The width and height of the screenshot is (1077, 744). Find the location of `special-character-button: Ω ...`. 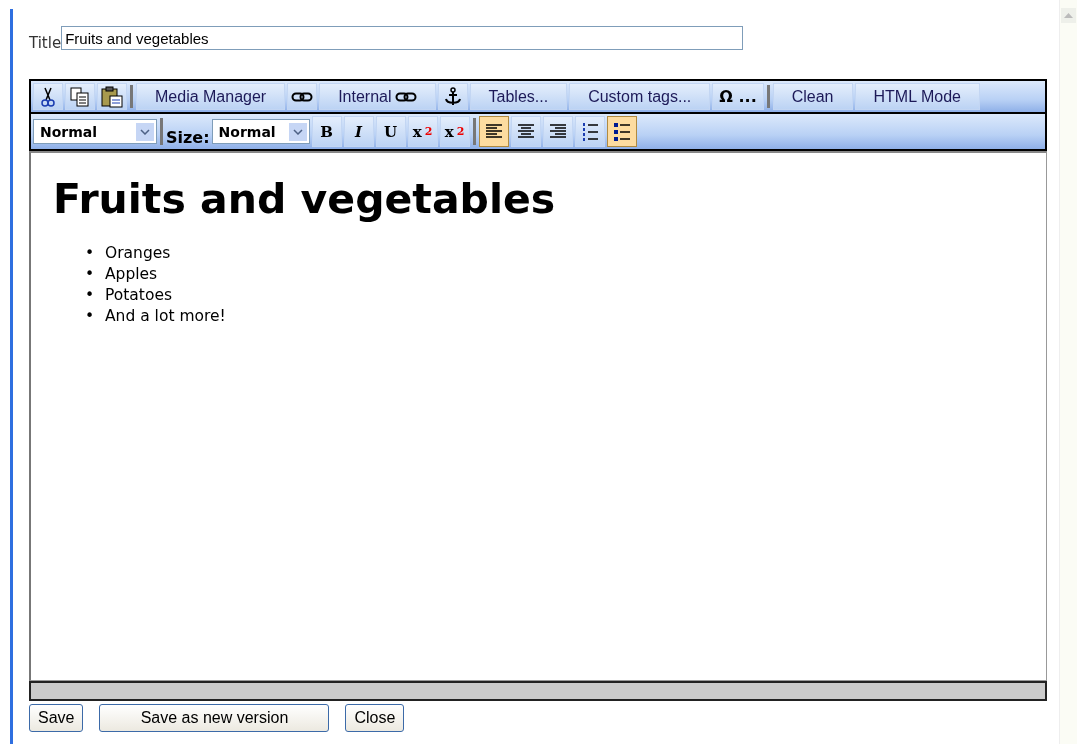

special-character-button: Ω ... is located at coordinates (738, 96).